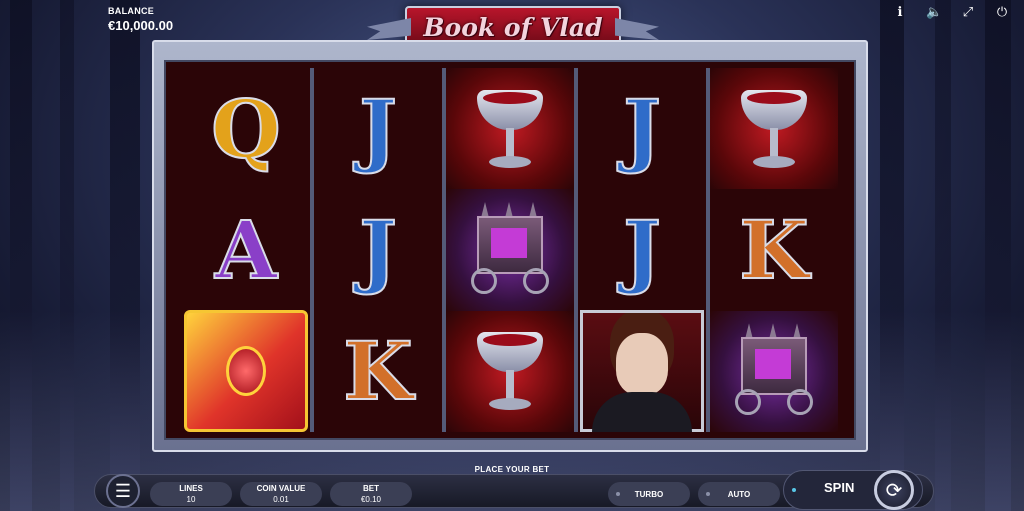  Describe the element at coordinates (191, 499) in the screenshot. I see `lines-value: 10` at that location.